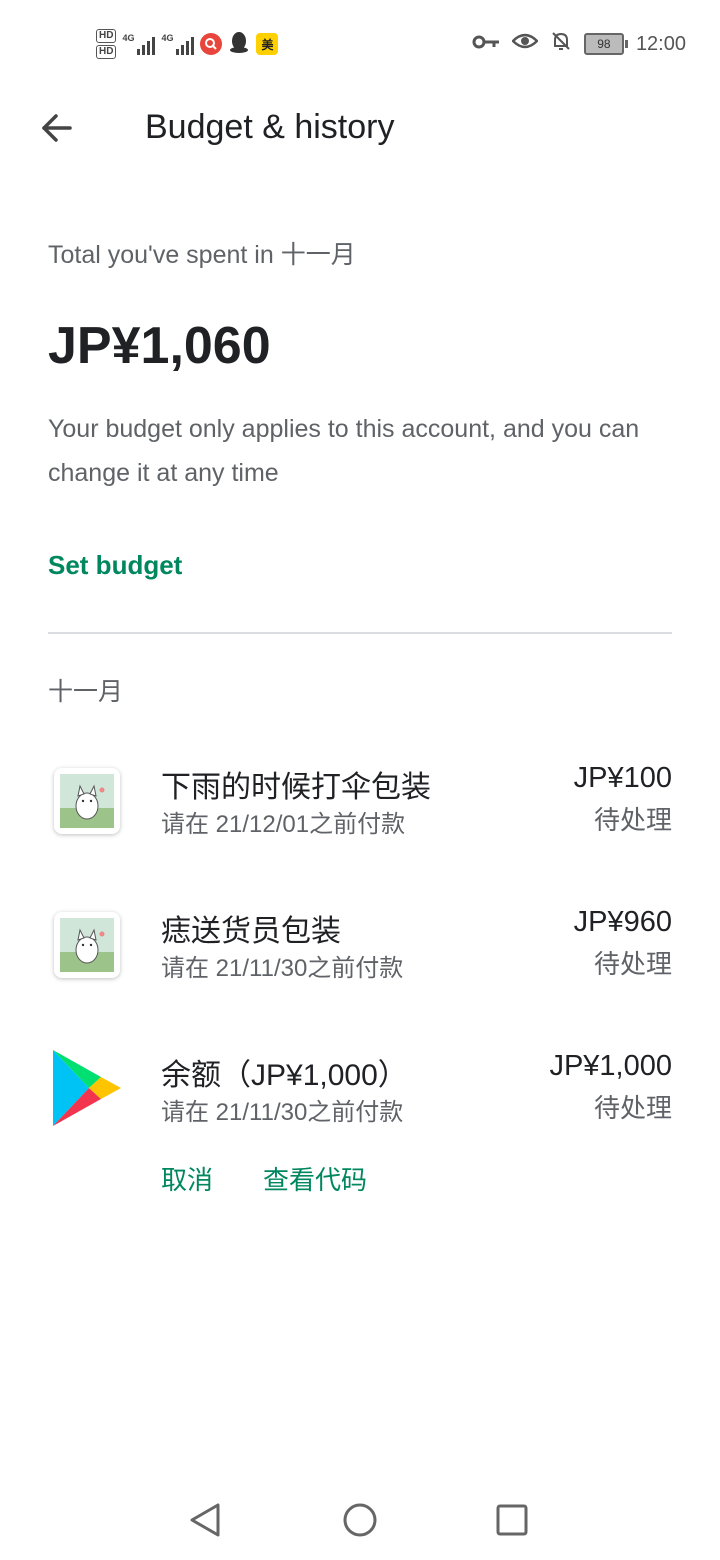 This screenshot has width=720, height=1560. I want to click on signal-icon-2: 4G, so click(178, 44).